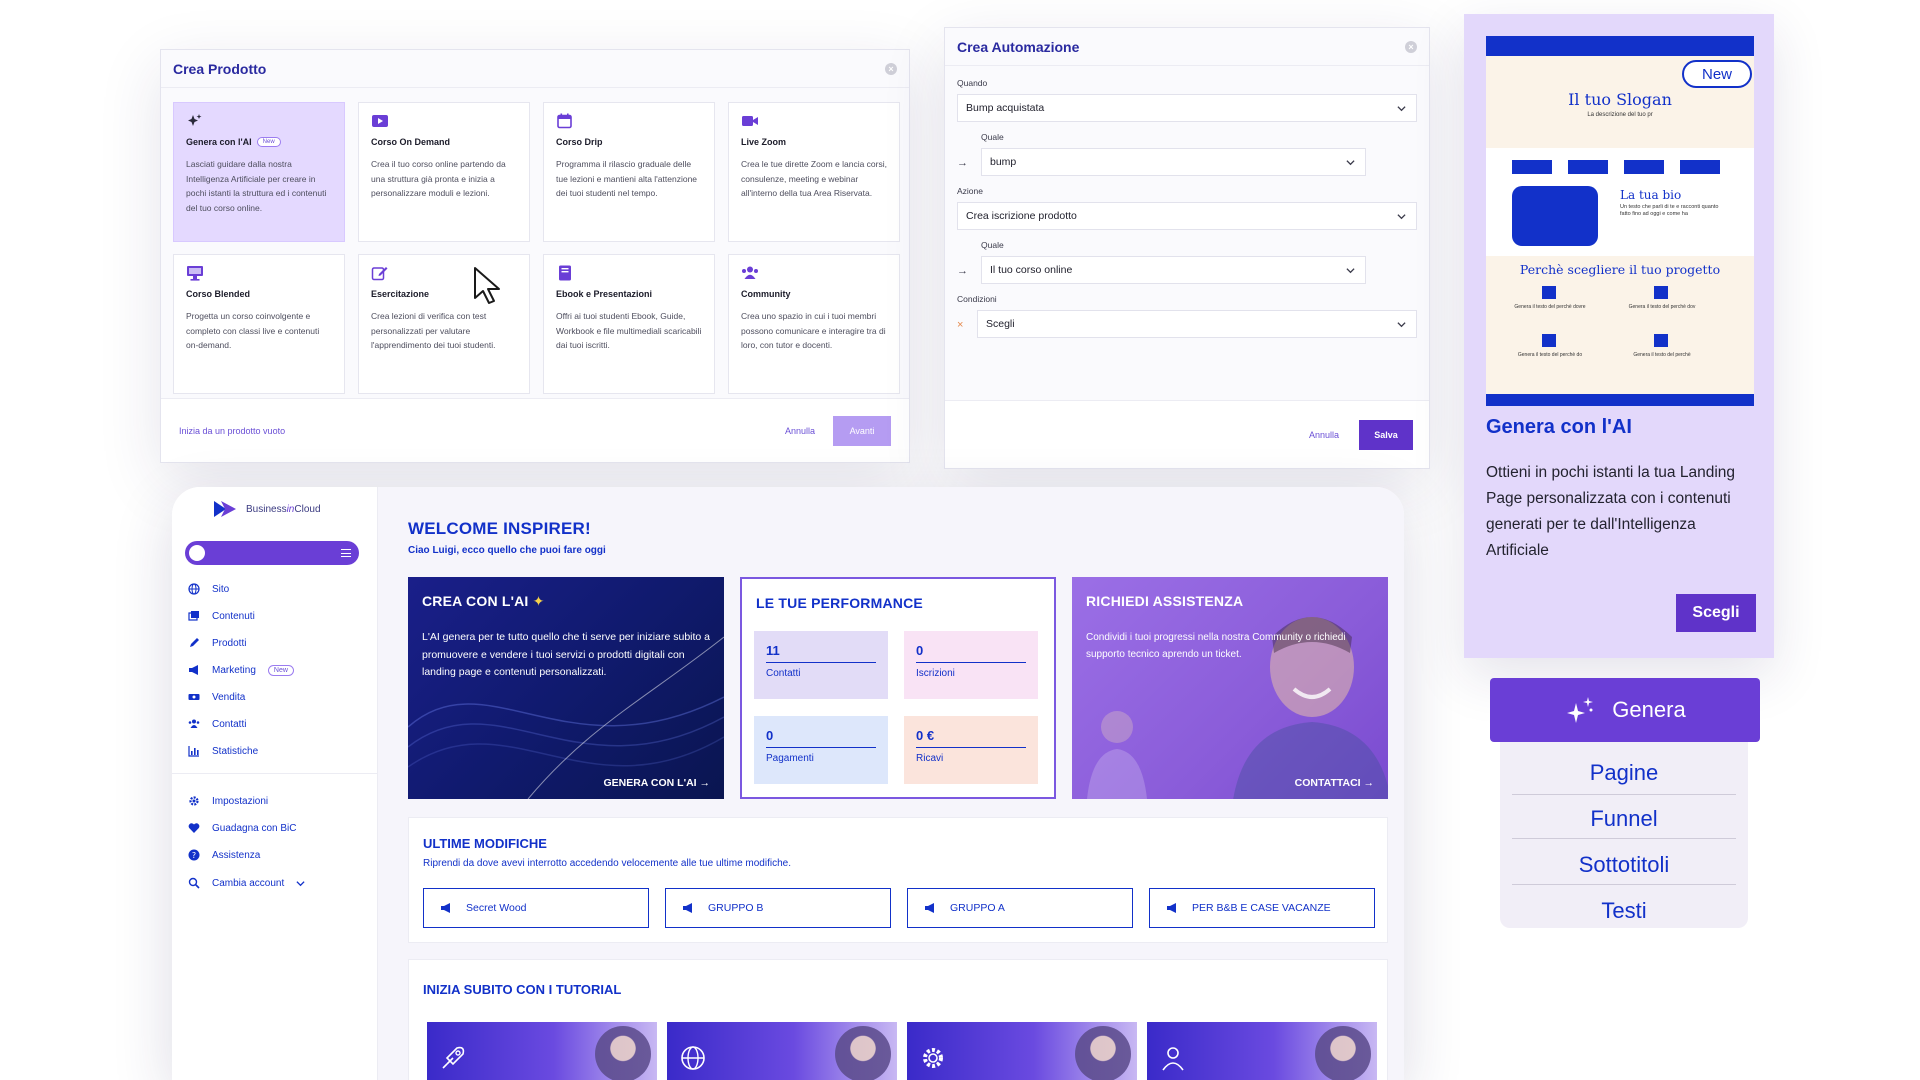  I want to click on genera-item-testi: Testi, so click(1624, 911).